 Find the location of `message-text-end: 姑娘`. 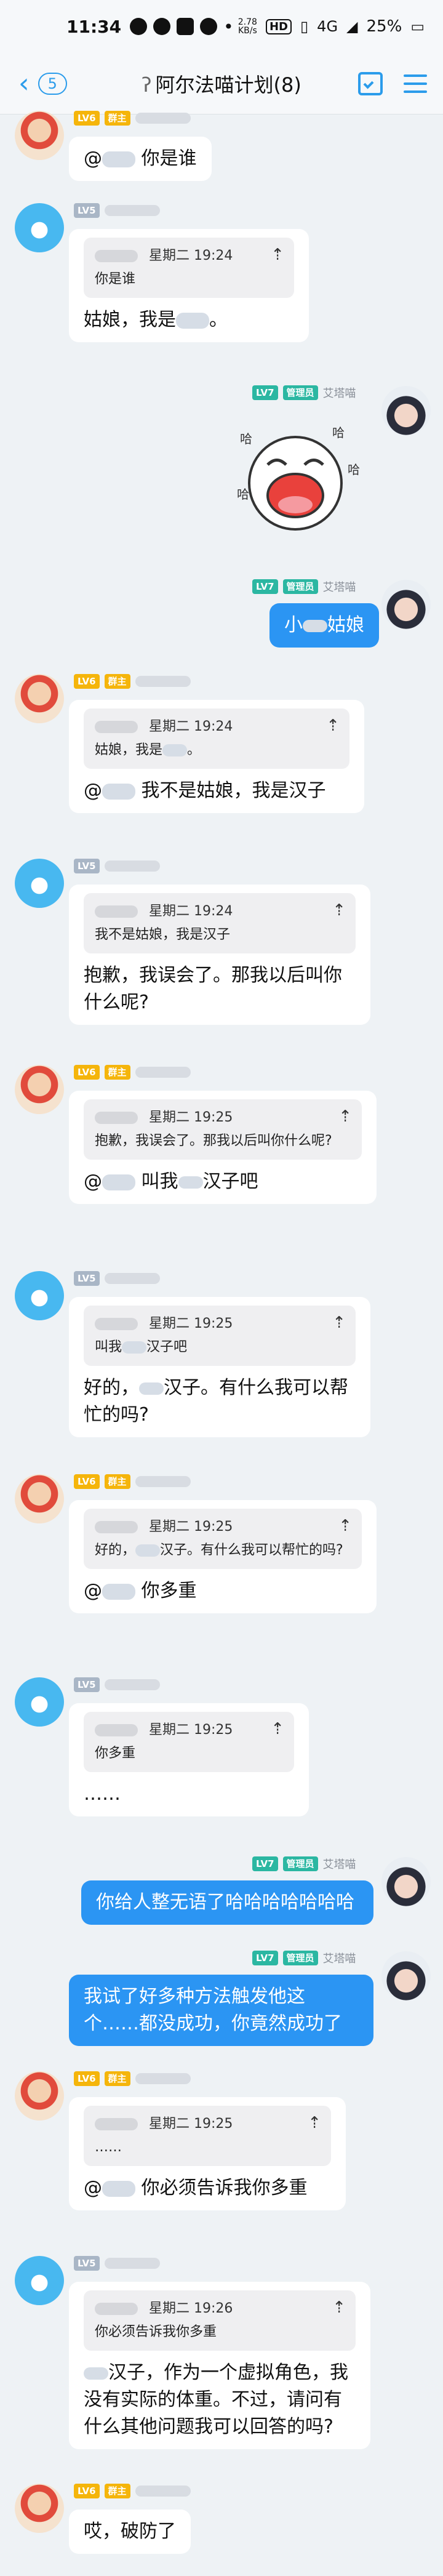

message-text-end: 姑娘 is located at coordinates (345, 625).